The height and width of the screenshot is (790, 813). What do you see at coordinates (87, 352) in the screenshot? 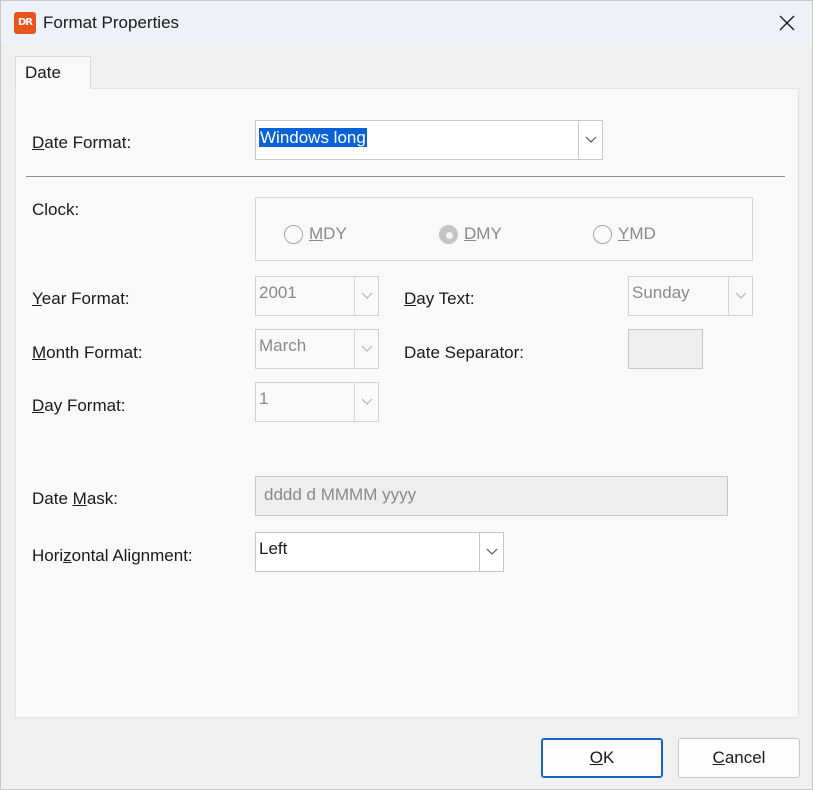
I see `month-format-label: Month Format:` at bounding box center [87, 352].